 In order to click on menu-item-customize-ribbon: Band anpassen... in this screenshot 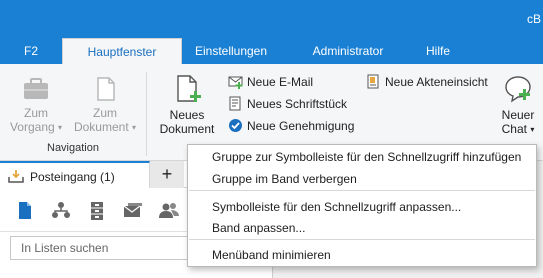, I will do `click(258, 228)`.